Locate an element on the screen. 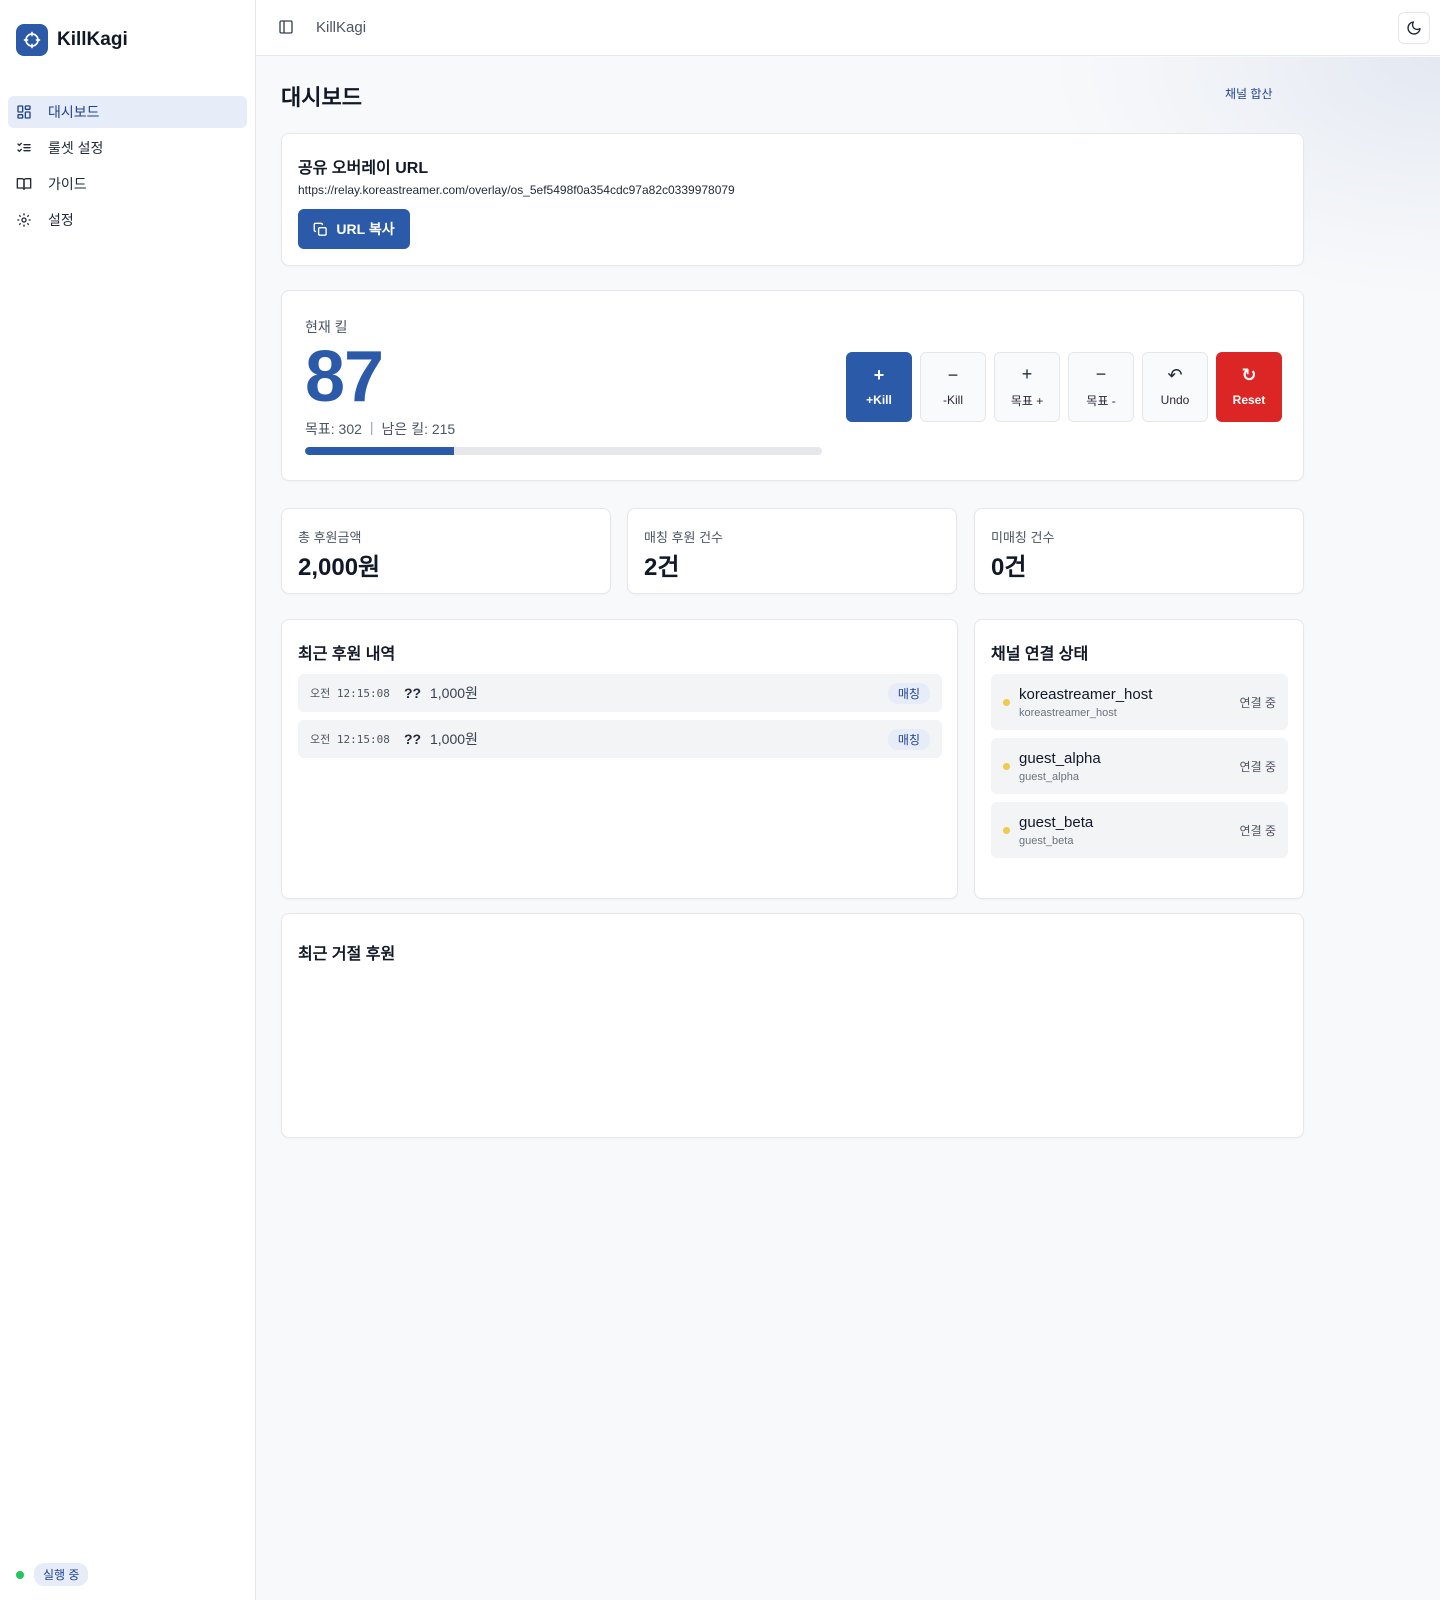  sidebar-toggle-icon is located at coordinates (286, 29).